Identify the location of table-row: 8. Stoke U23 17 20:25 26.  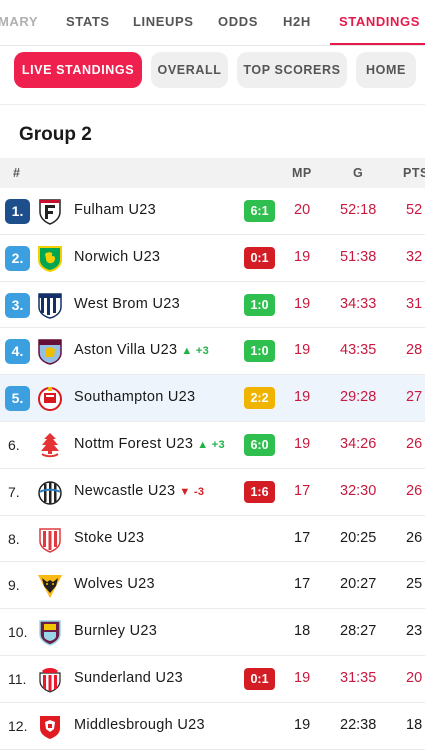
(212, 539).